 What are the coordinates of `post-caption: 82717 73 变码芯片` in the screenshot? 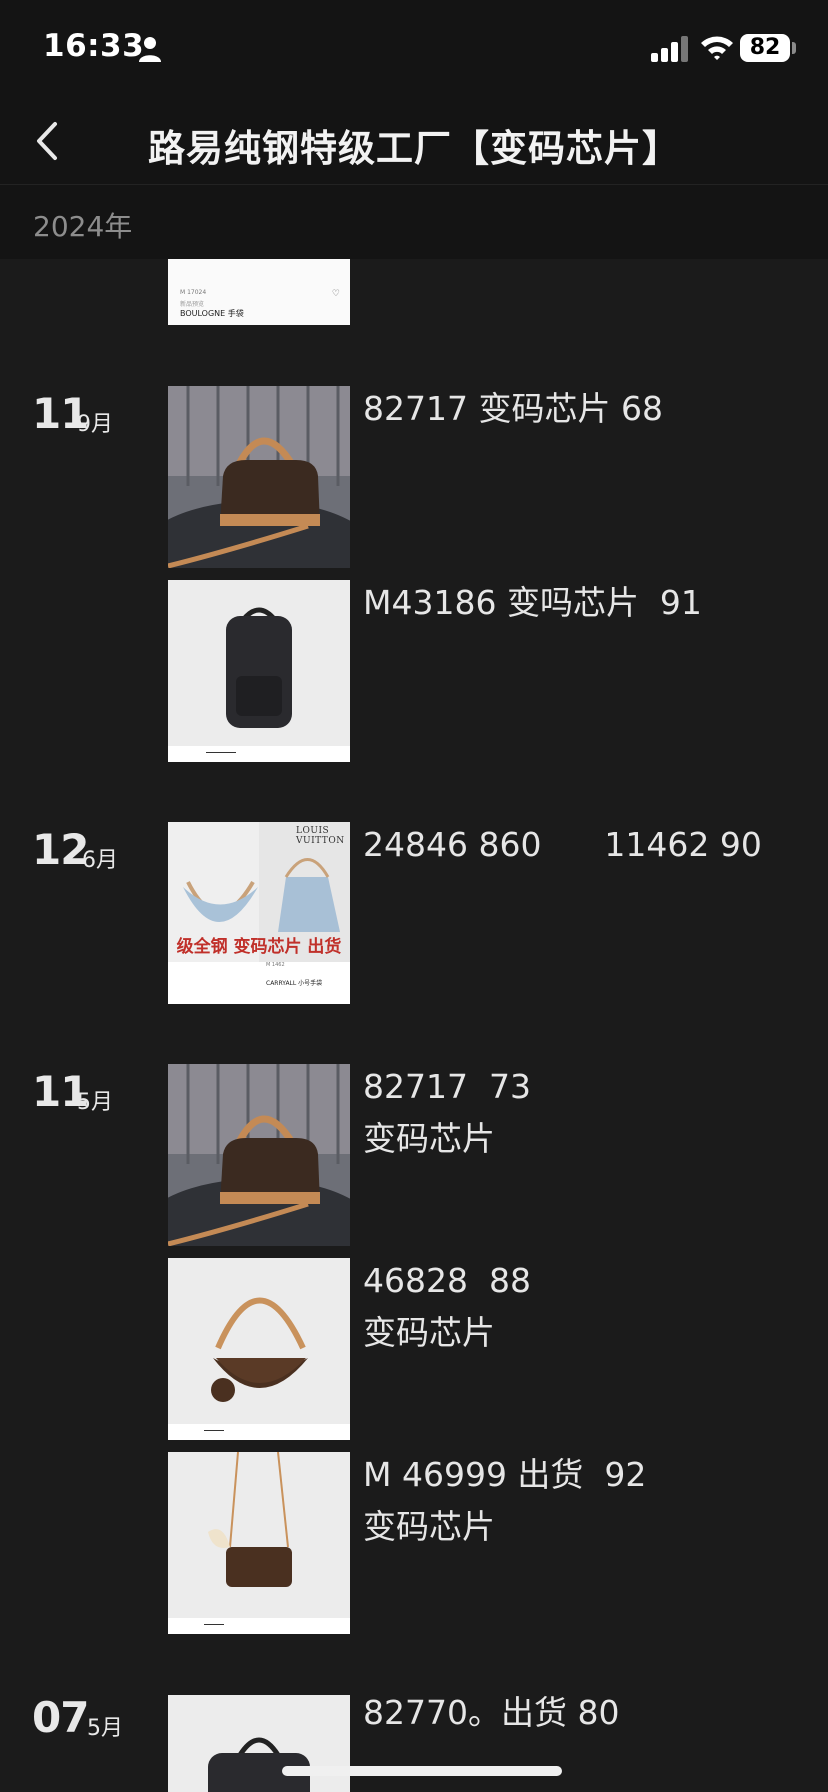 It's located at (447, 1112).